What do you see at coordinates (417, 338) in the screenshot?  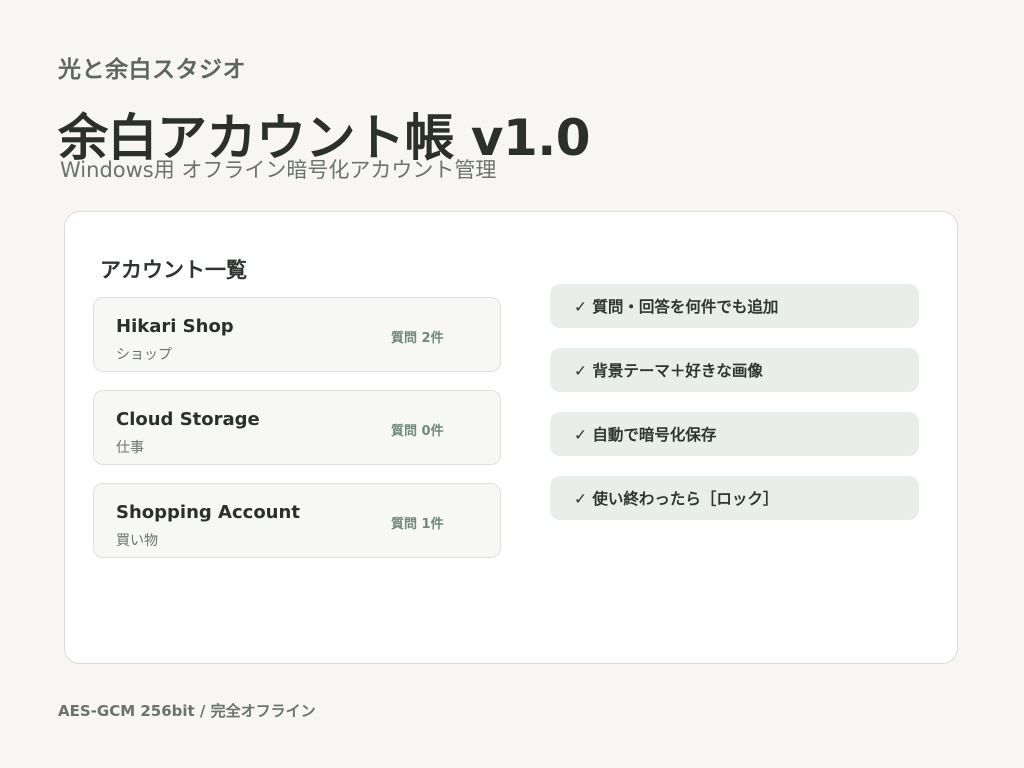 I see `question-count: 質問 2件` at bounding box center [417, 338].